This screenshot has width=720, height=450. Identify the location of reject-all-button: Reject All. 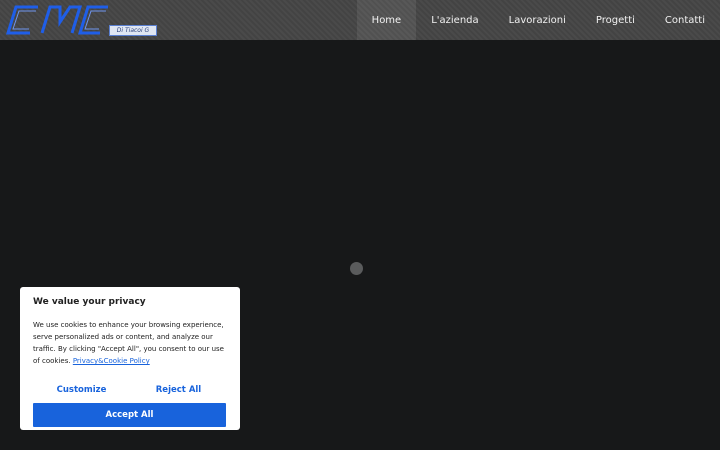
(178, 390).